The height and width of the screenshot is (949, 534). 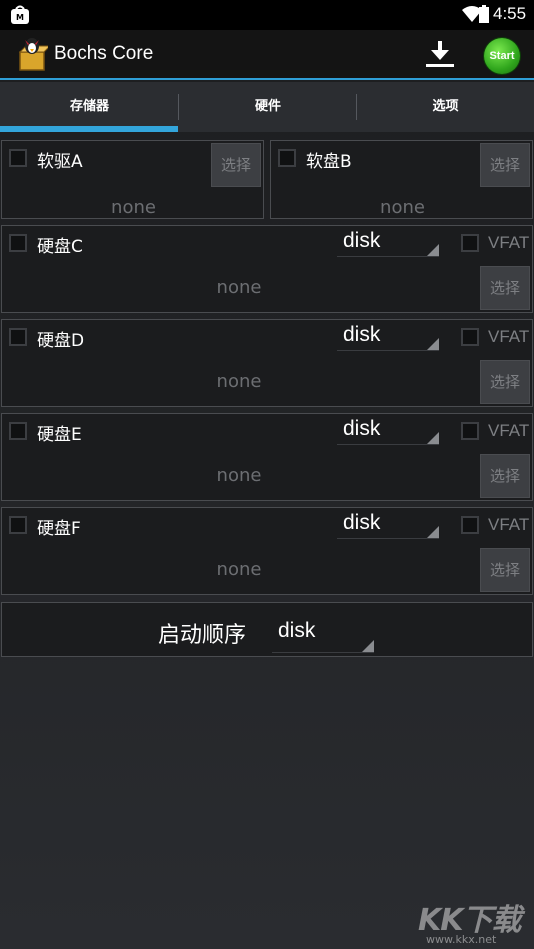 I want to click on hdd-f-vfat-label: VFAT, so click(x=509, y=524).